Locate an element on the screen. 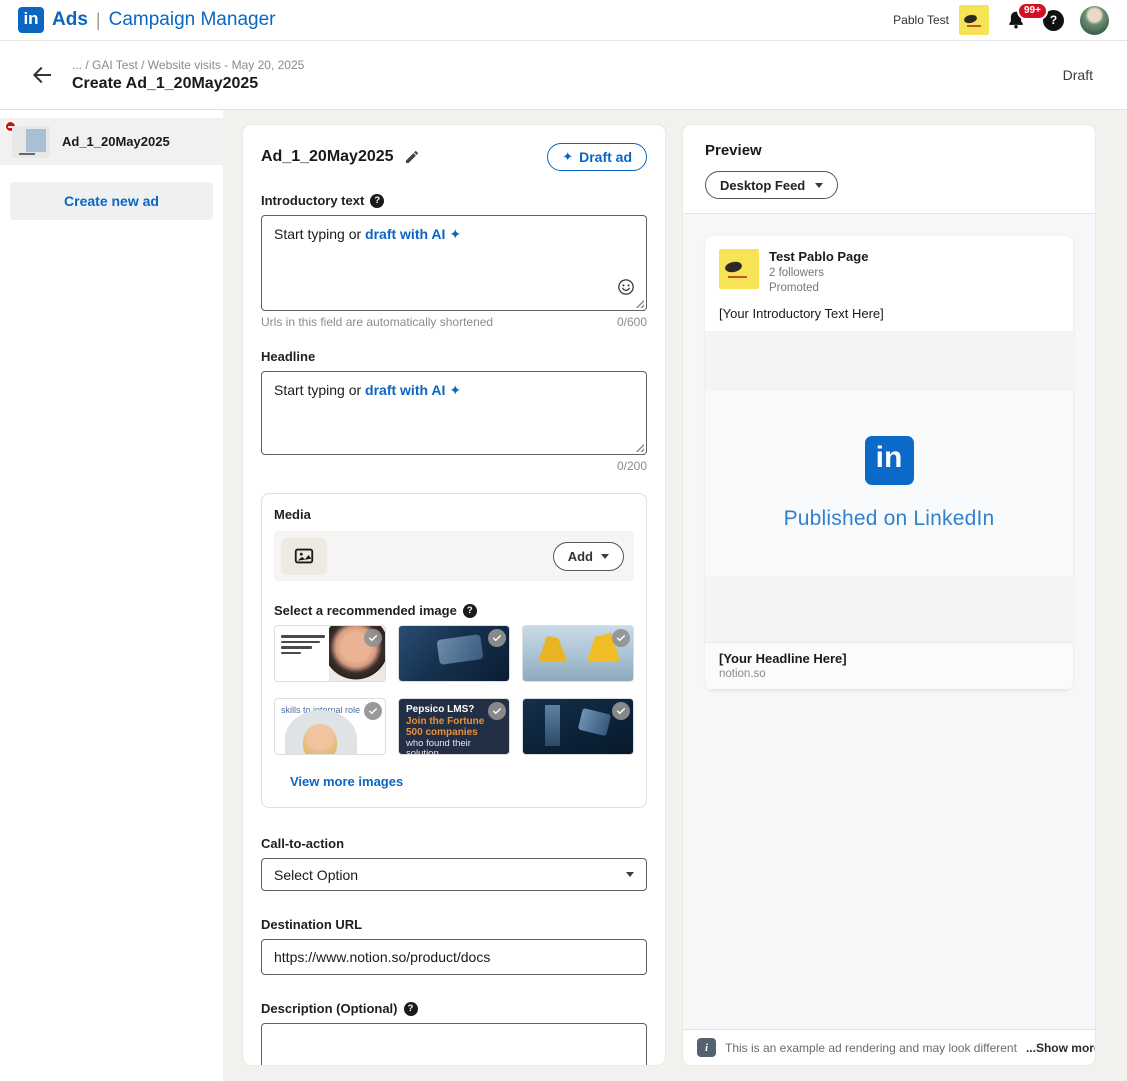 The width and height of the screenshot is (1127, 1081). account-logo is located at coordinates (974, 20).